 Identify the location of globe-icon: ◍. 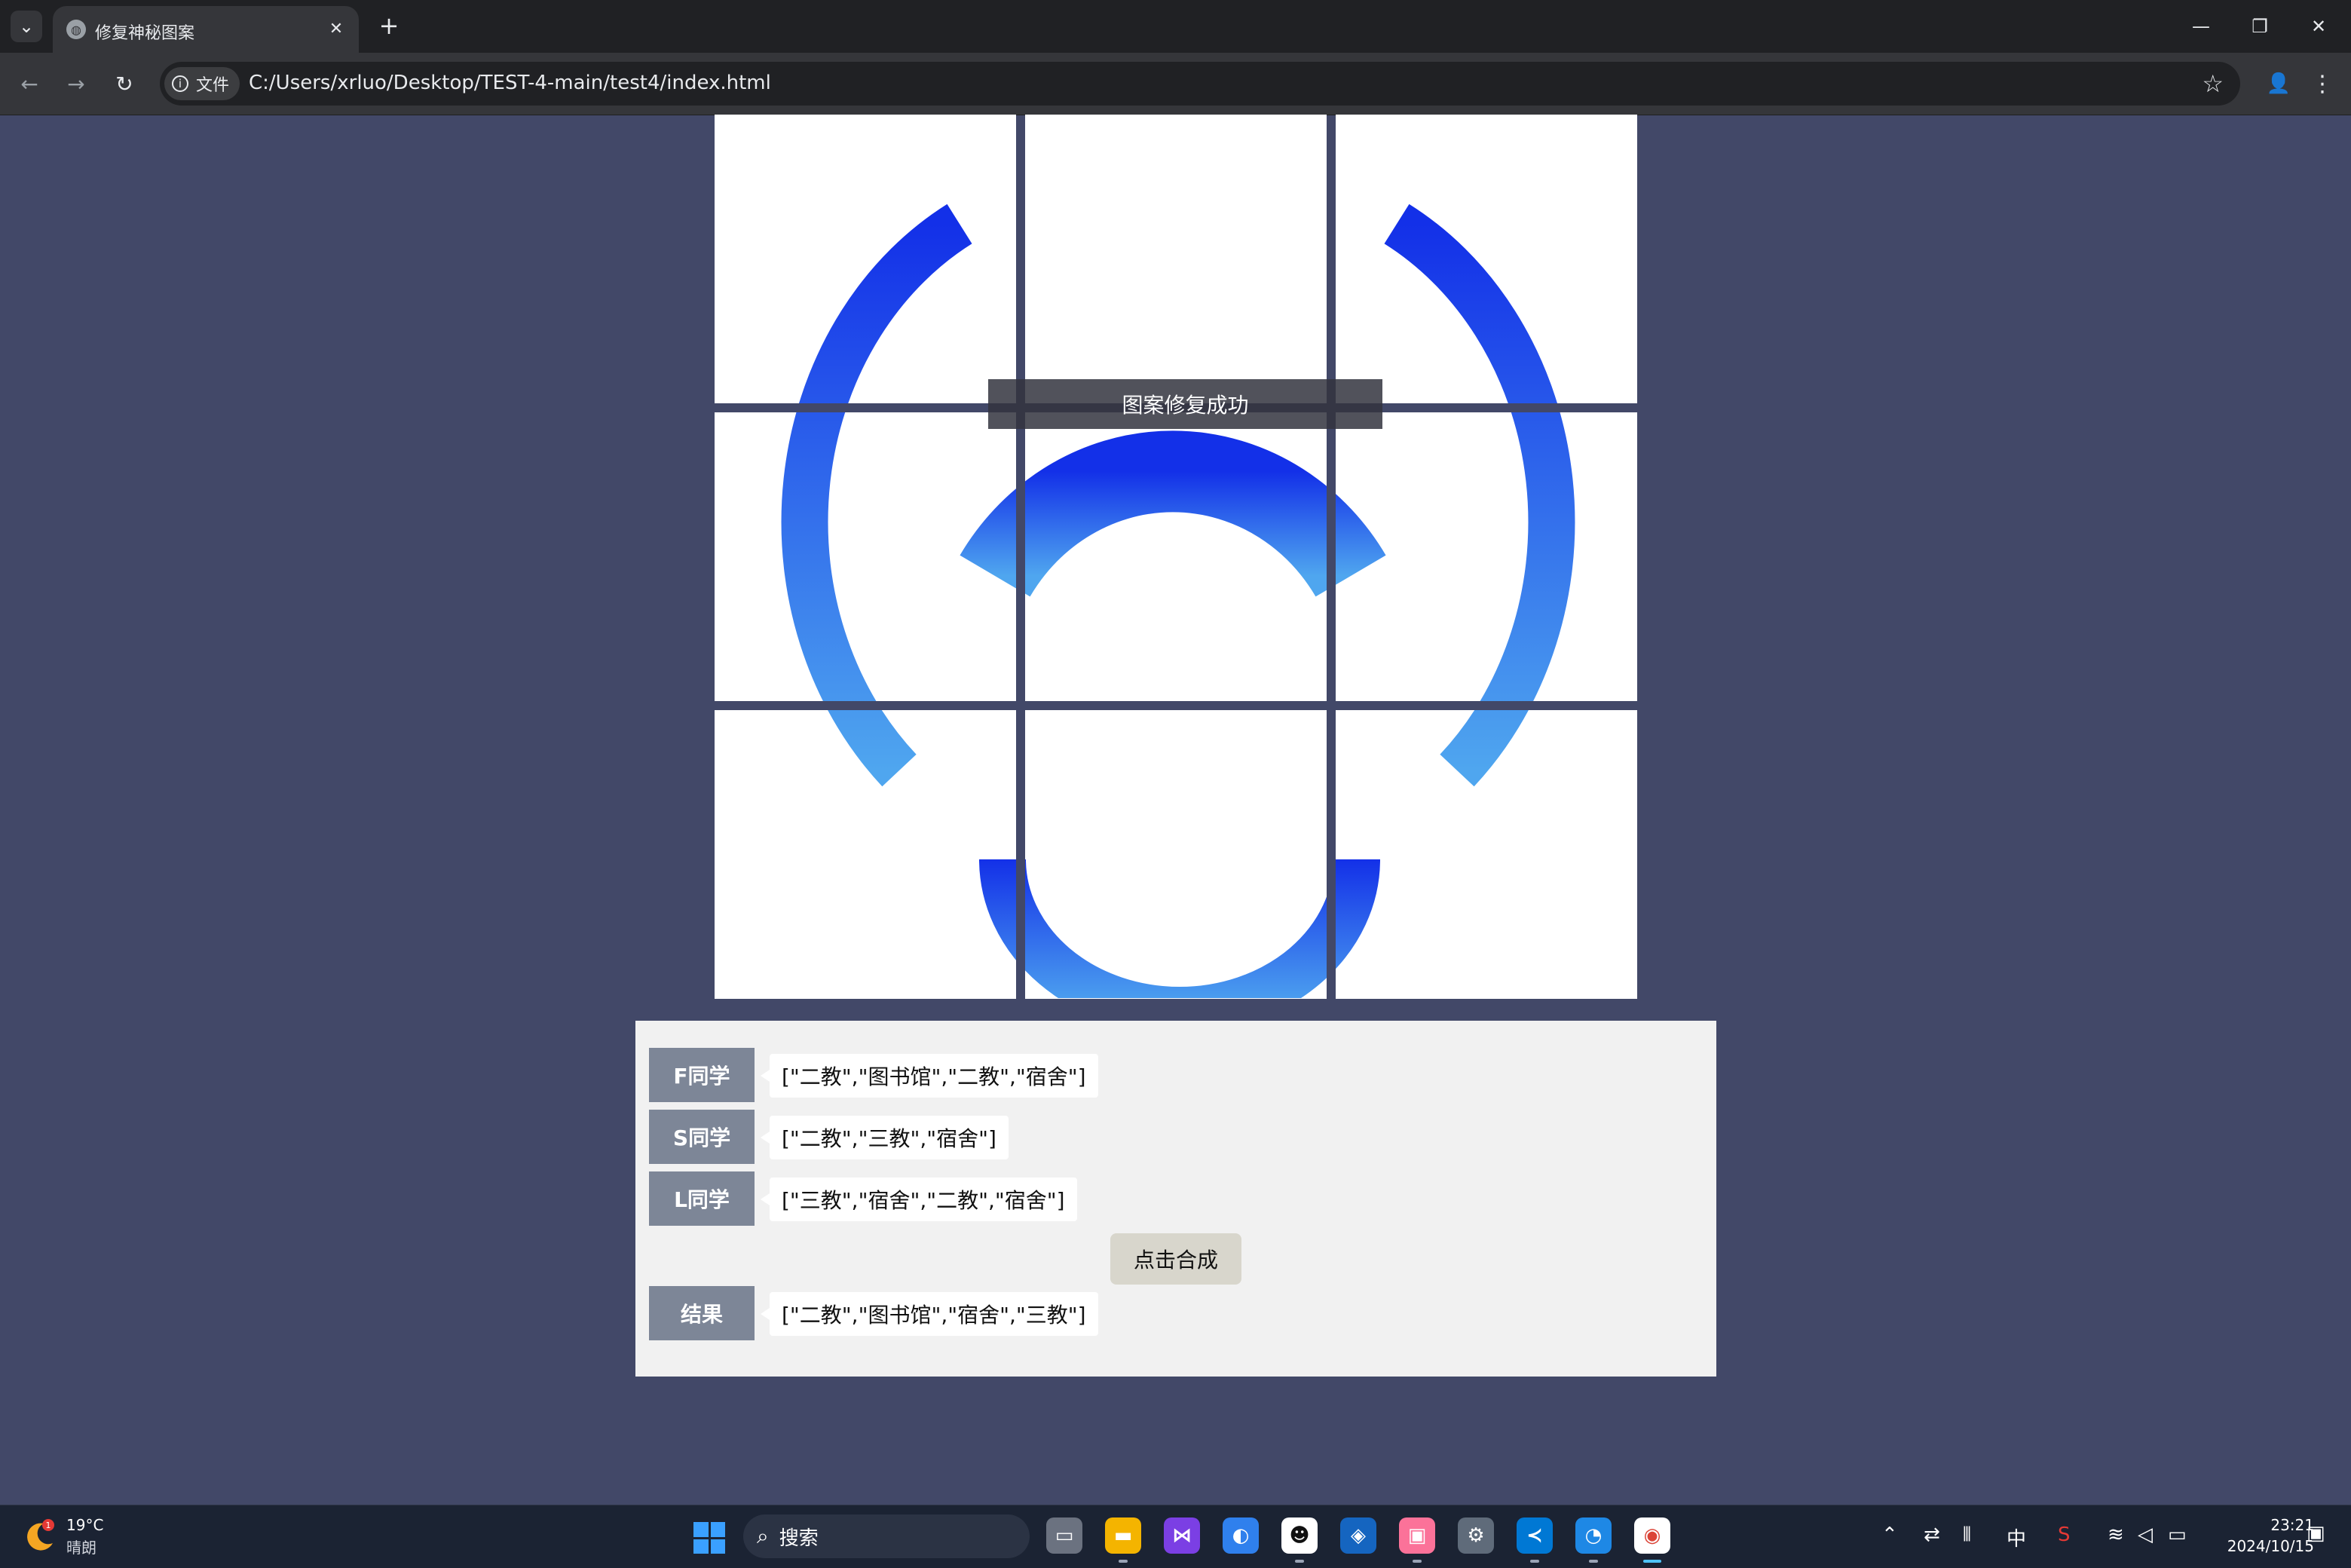
(76, 29).